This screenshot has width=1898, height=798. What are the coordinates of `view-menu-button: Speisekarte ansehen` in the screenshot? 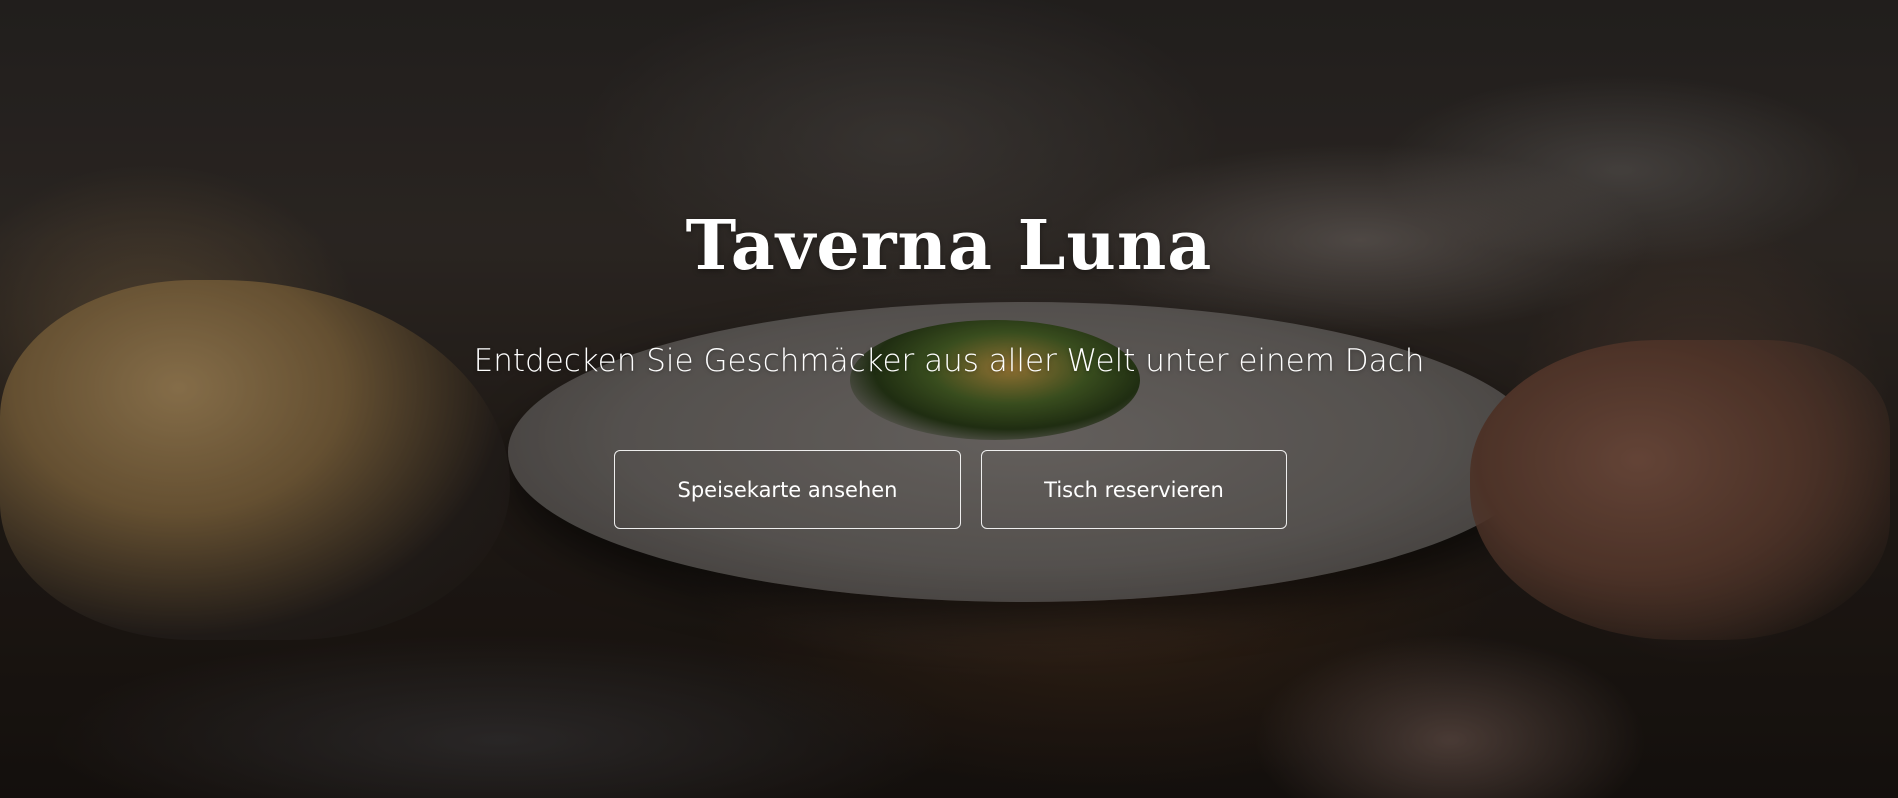 It's located at (787, 489).